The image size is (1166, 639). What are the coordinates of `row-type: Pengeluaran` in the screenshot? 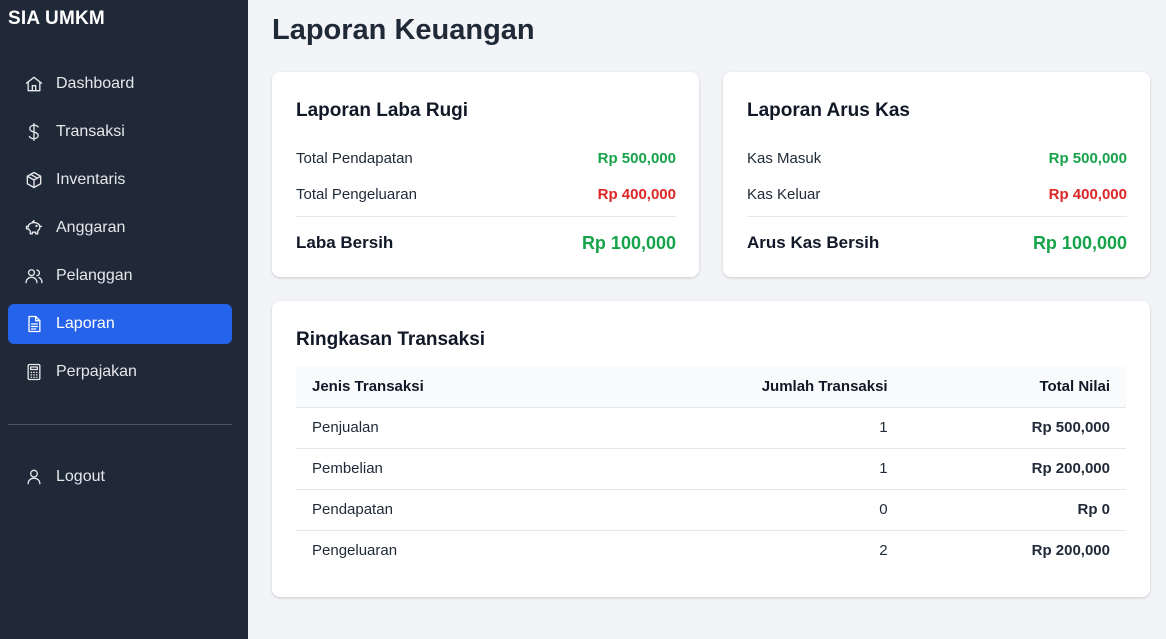 It's located at (441, 550).